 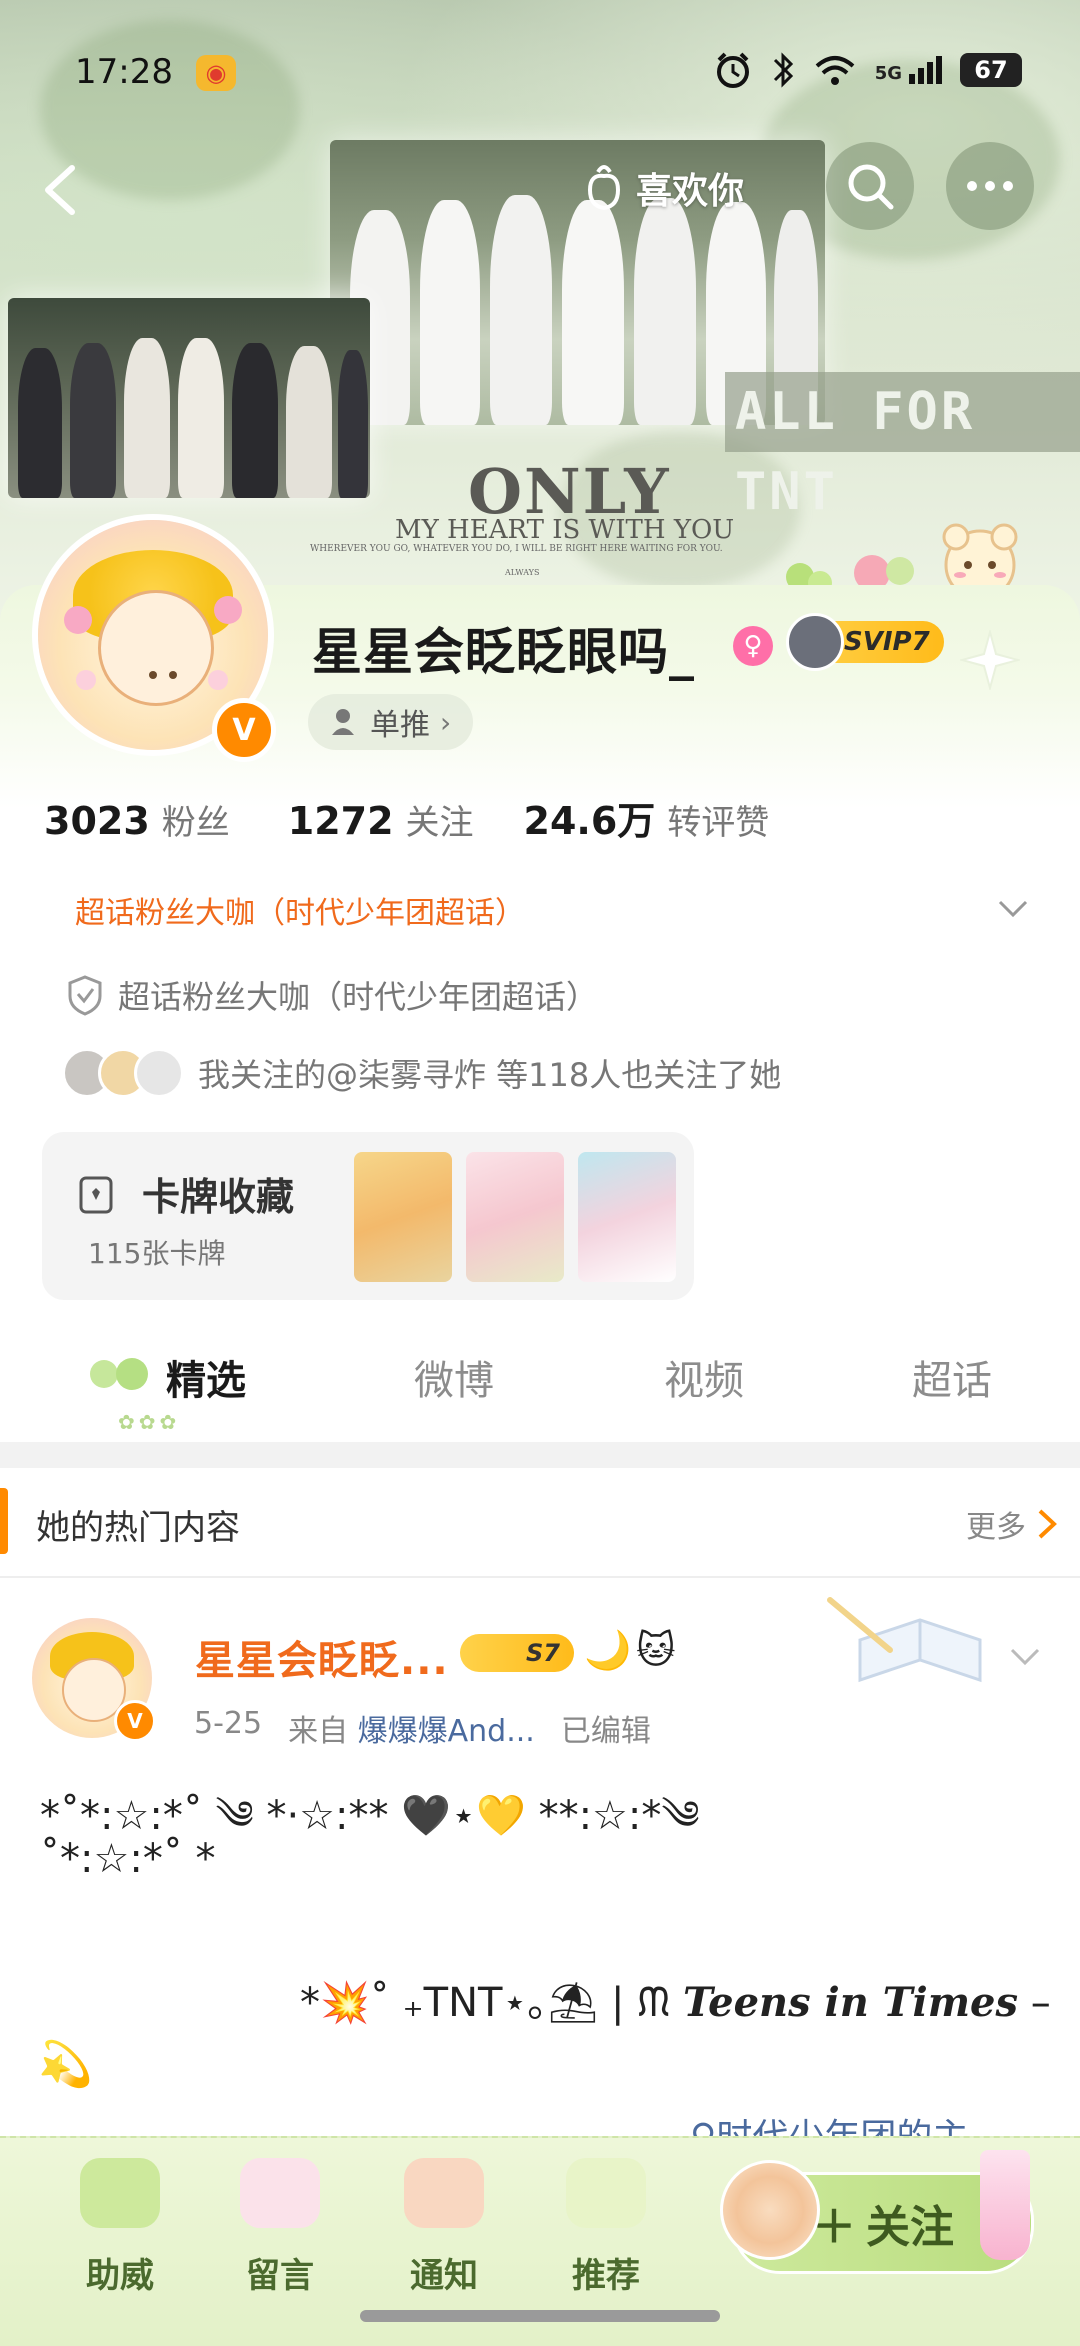 I want to click on grape-icon, so click(x=119, y=1374).